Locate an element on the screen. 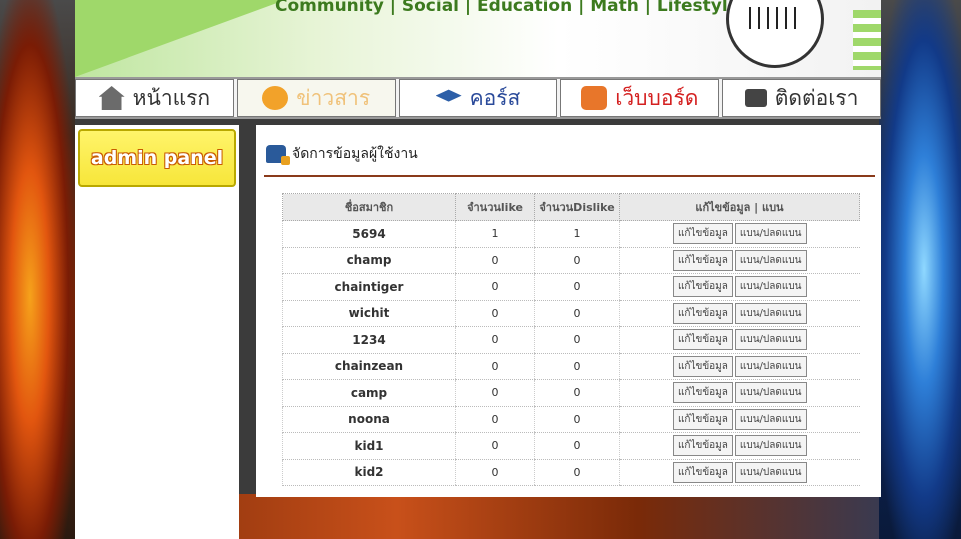  cell-username: 5694 is located at coordinates (369, 234).